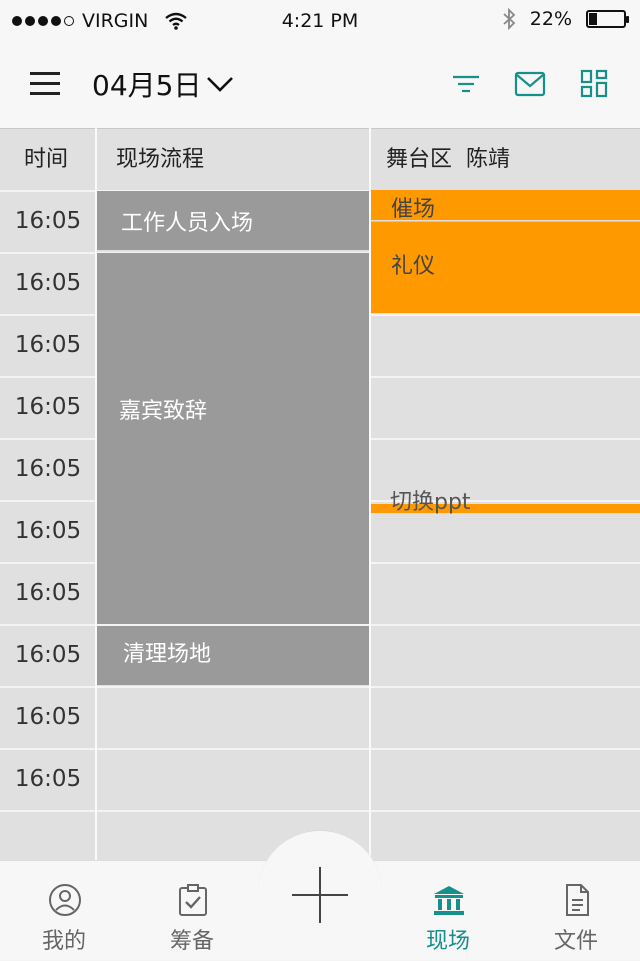 This screenshot has width=640, height=961. I want to click on mail-icon, so click(530, 84).